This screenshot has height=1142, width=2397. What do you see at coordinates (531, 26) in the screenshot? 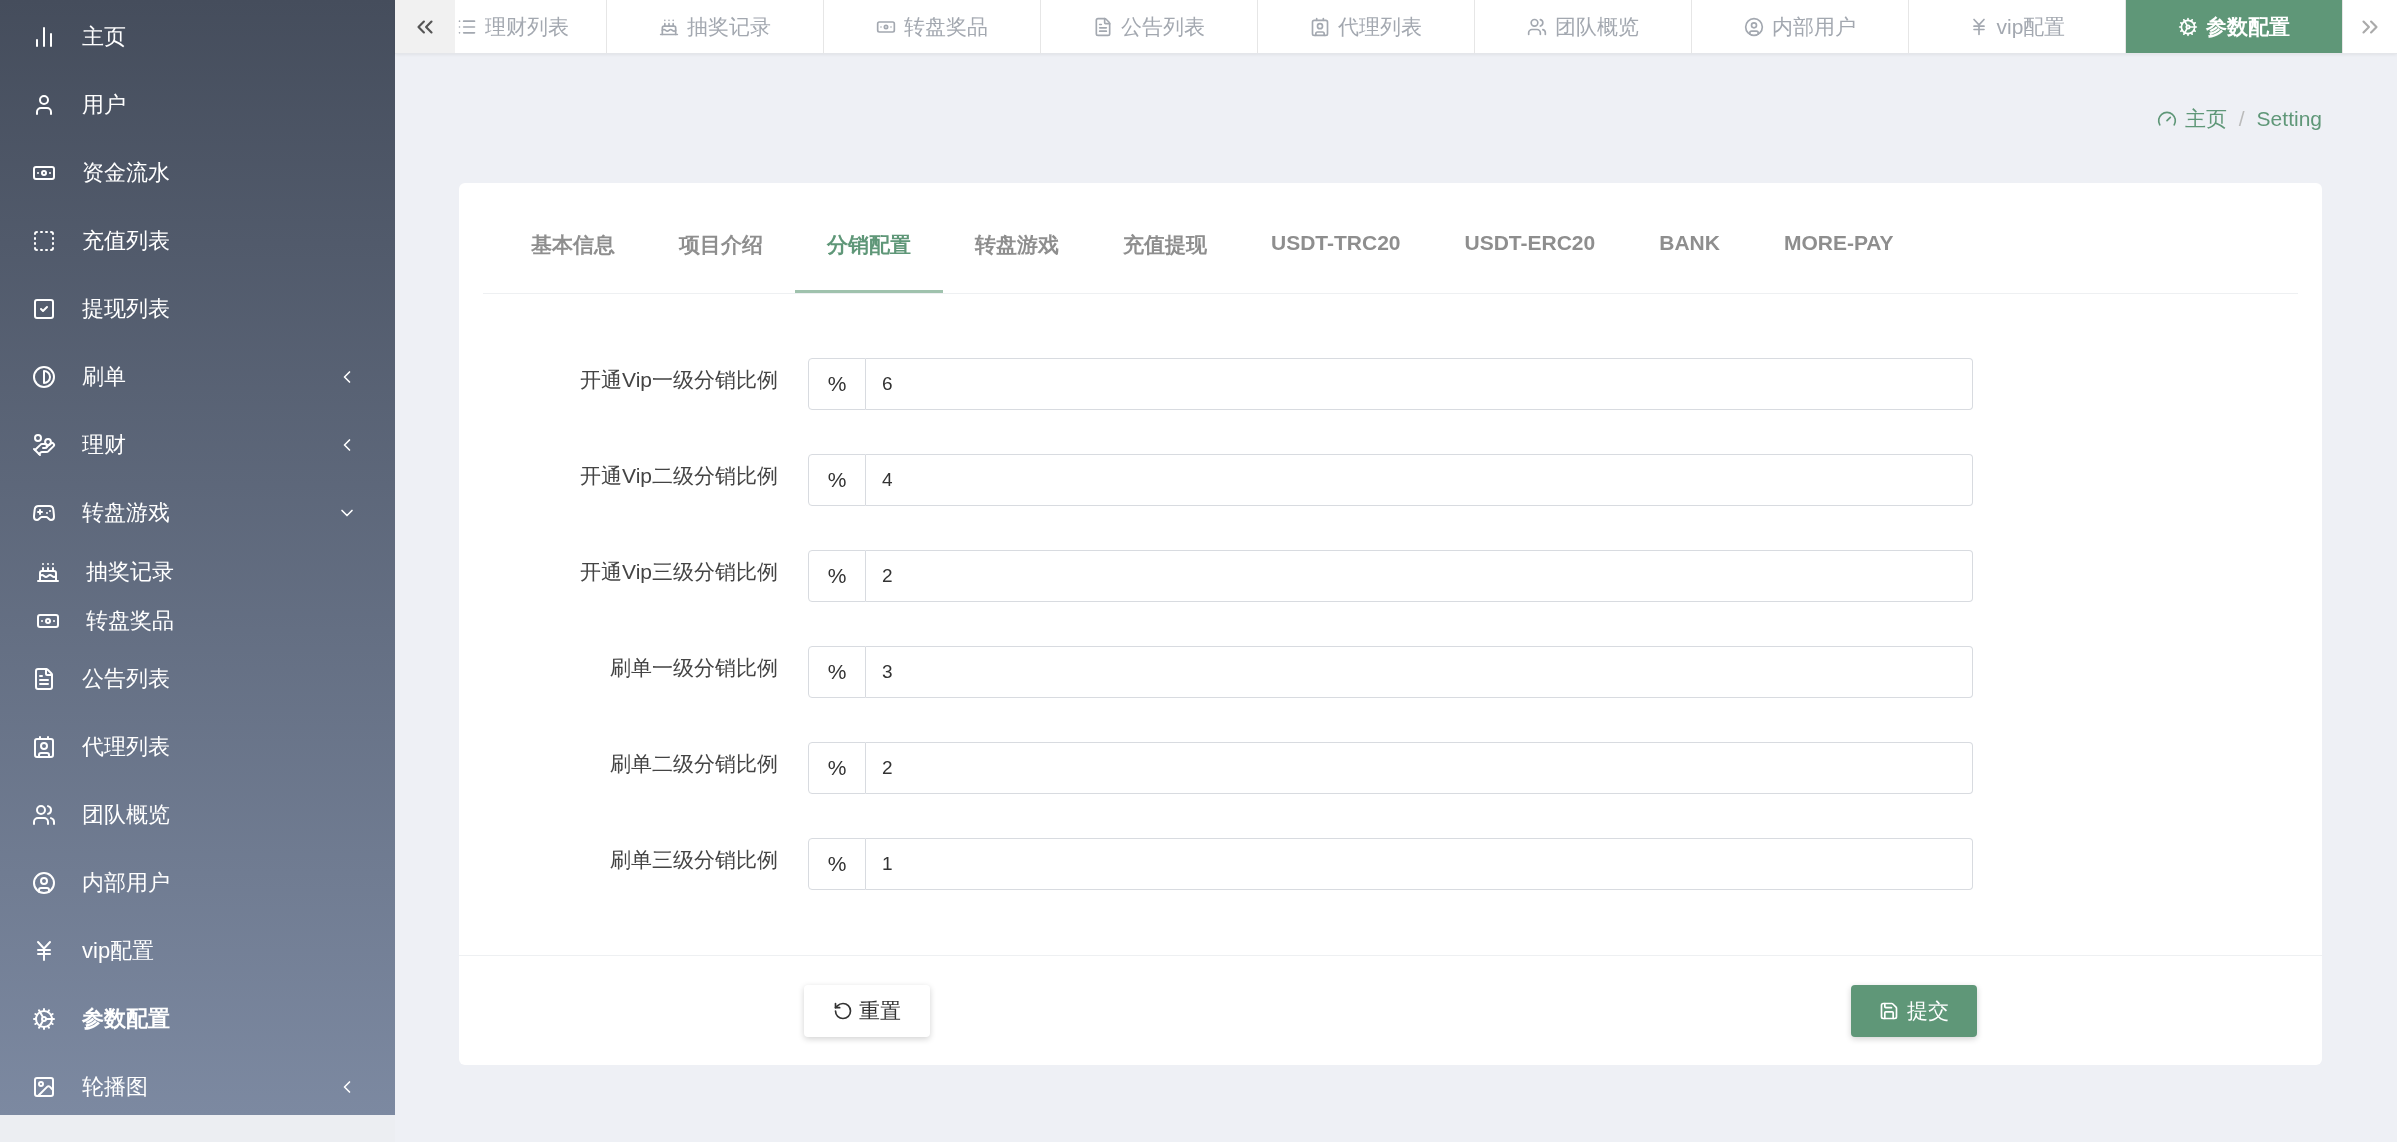
I see `page-tab: 理财列表` at bounding box center [531, 26].